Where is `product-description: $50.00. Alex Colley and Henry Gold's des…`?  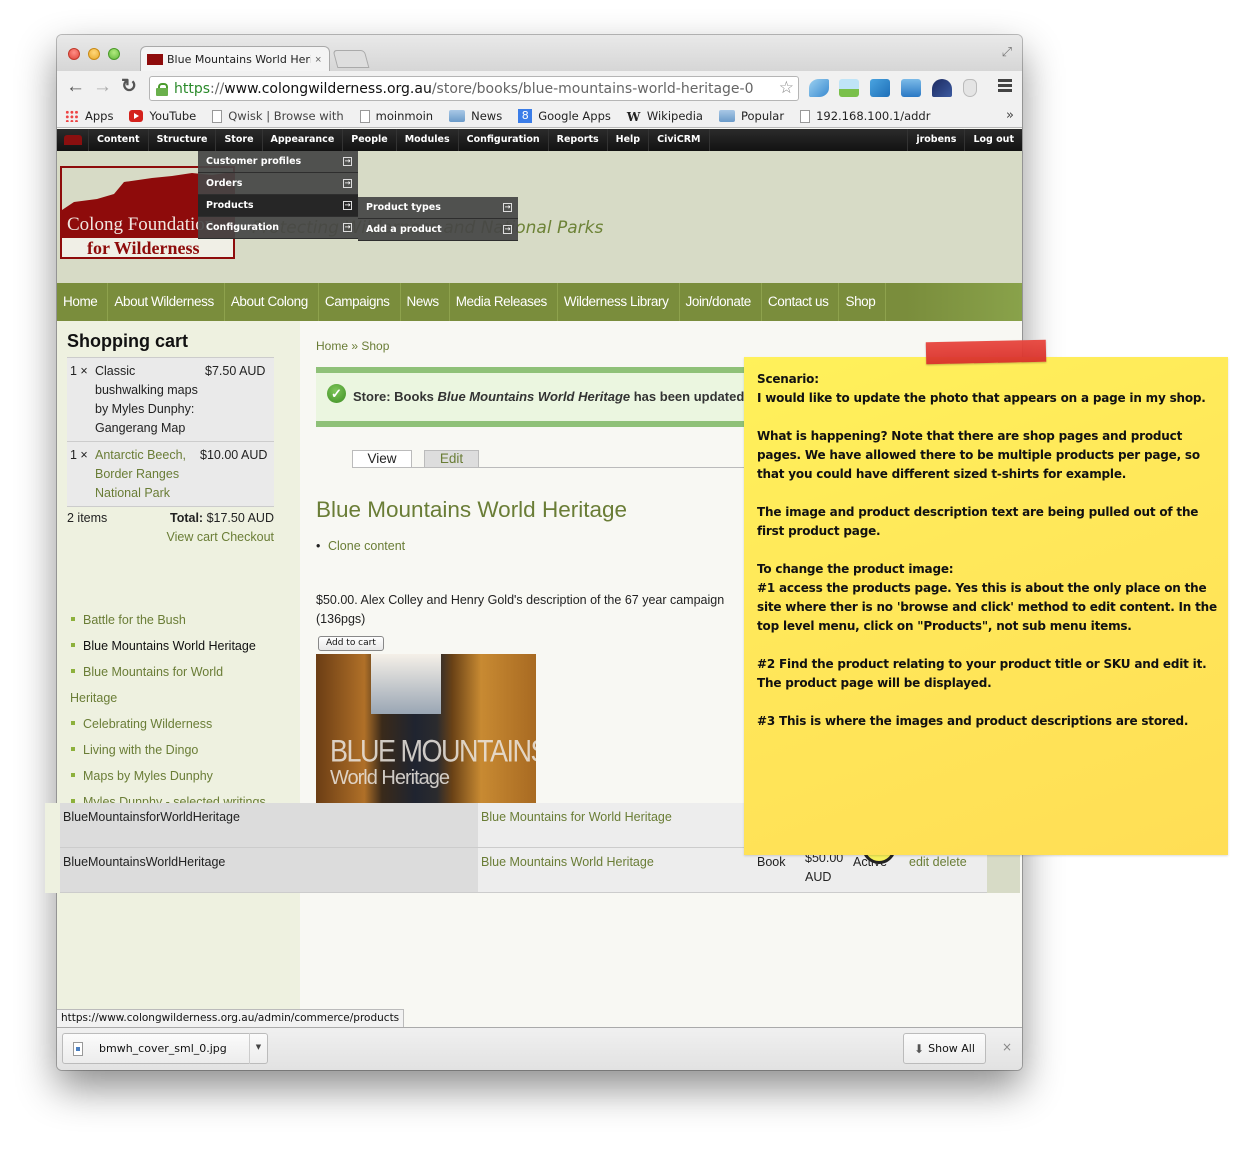
product-description: $50.00. Alex Colley and Henry Gold's des… is located at coordinates (520, 609).